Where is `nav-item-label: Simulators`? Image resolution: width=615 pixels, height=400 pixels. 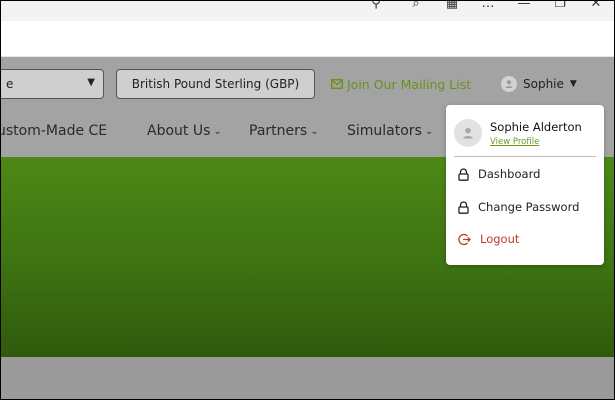 nav-item-label: Simulators is located at coordinates (384, 131).